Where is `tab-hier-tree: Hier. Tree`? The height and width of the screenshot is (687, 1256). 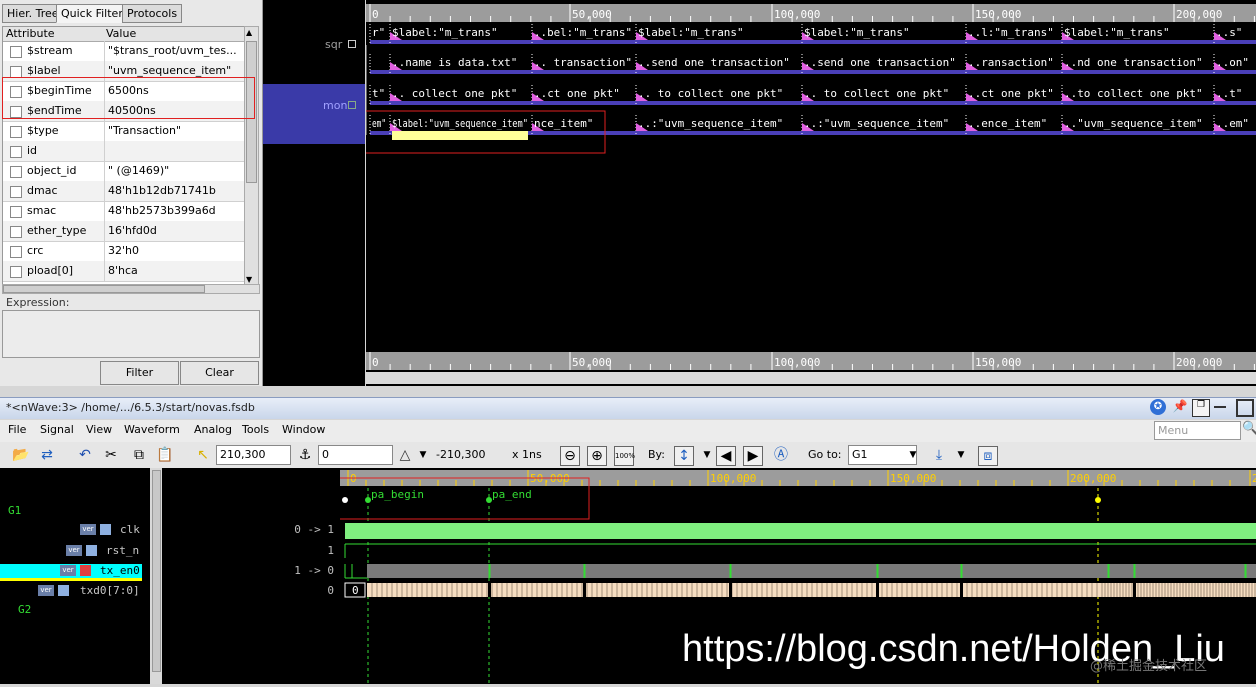
tab-hier-tree: Hier. Tree is located at coordinates (33, 13).